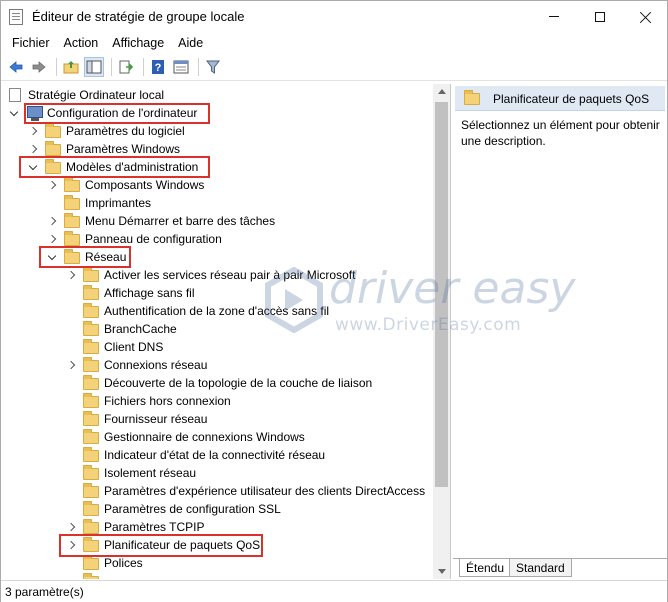 The height and width of the screenshot is (602, 668). What do you see at coordinates (15, 95) in the screenshot?
I see `document-icon` at bounding box center [15, 95].